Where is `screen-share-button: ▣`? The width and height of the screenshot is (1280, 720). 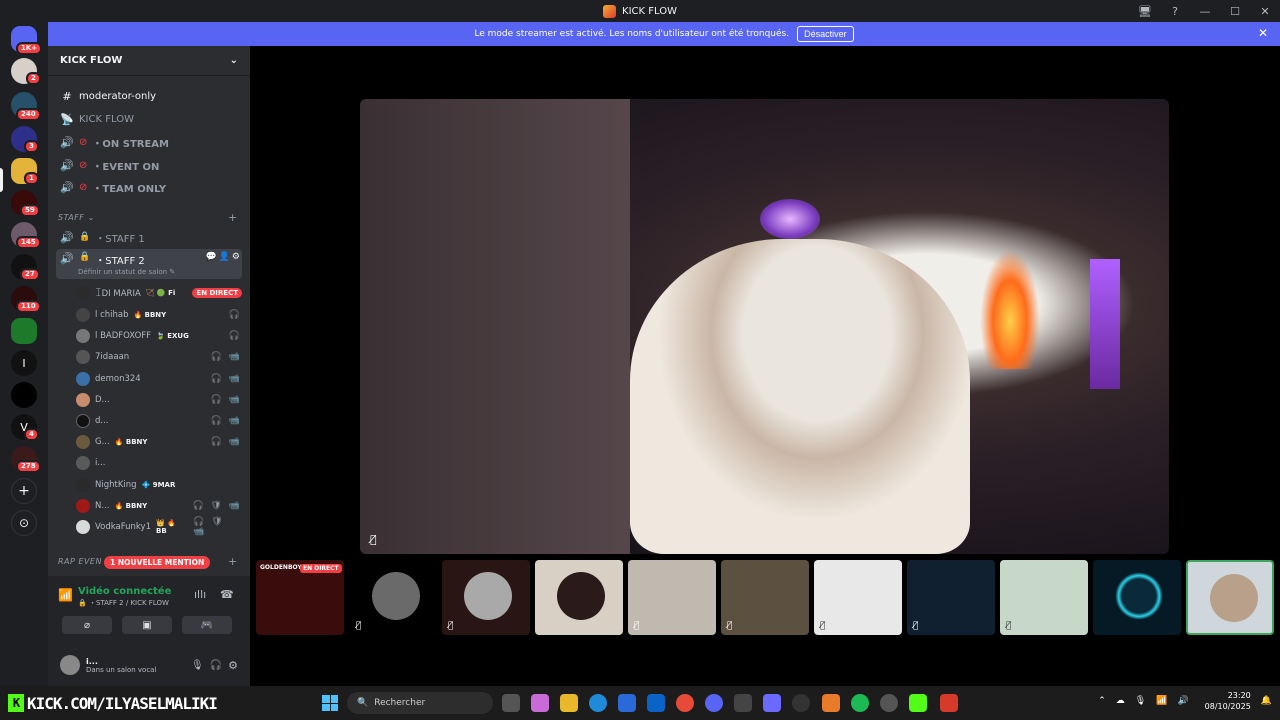
screen-share-button: ▣ is located at coordinates (147, 625).